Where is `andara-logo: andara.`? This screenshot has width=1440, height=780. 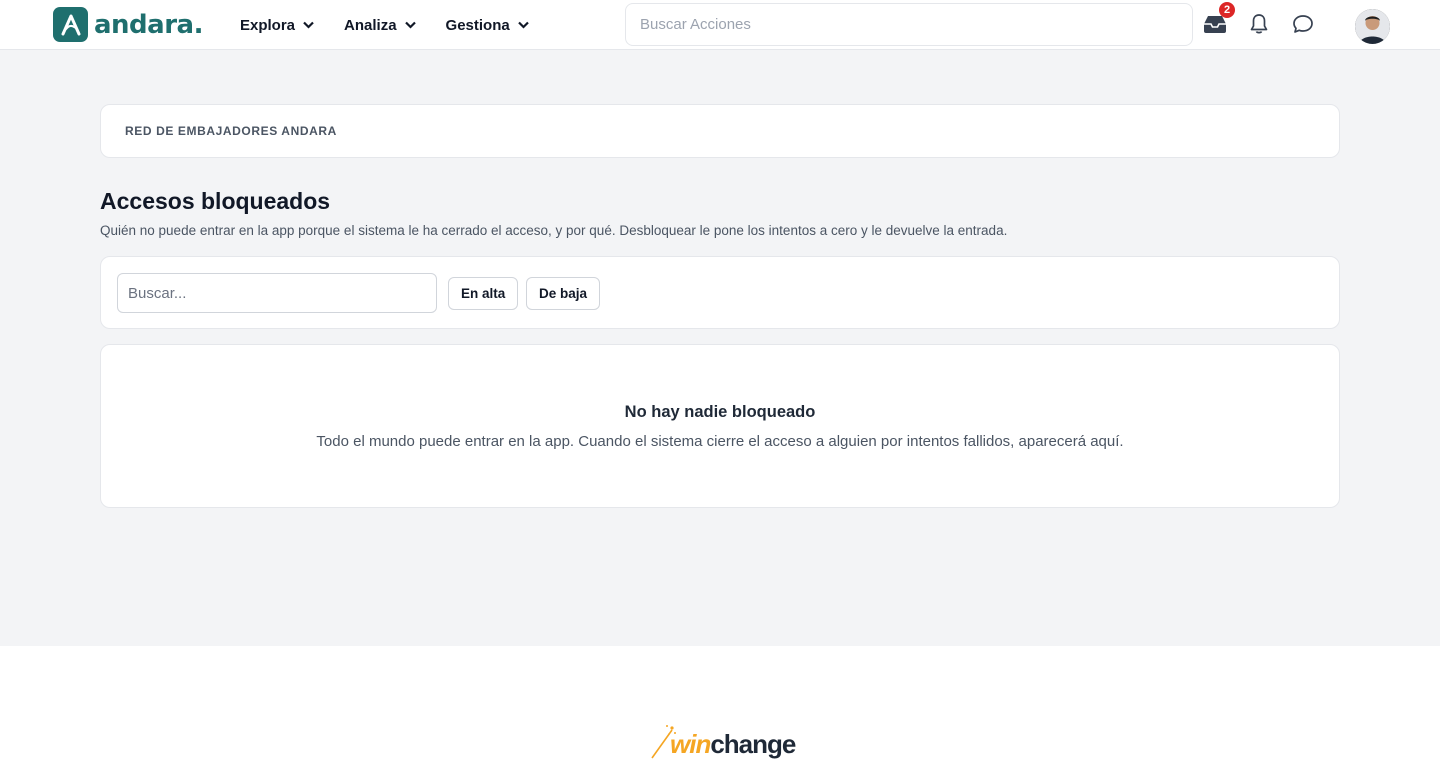
andara-logo: andara. is located at coordinates (128, 24).